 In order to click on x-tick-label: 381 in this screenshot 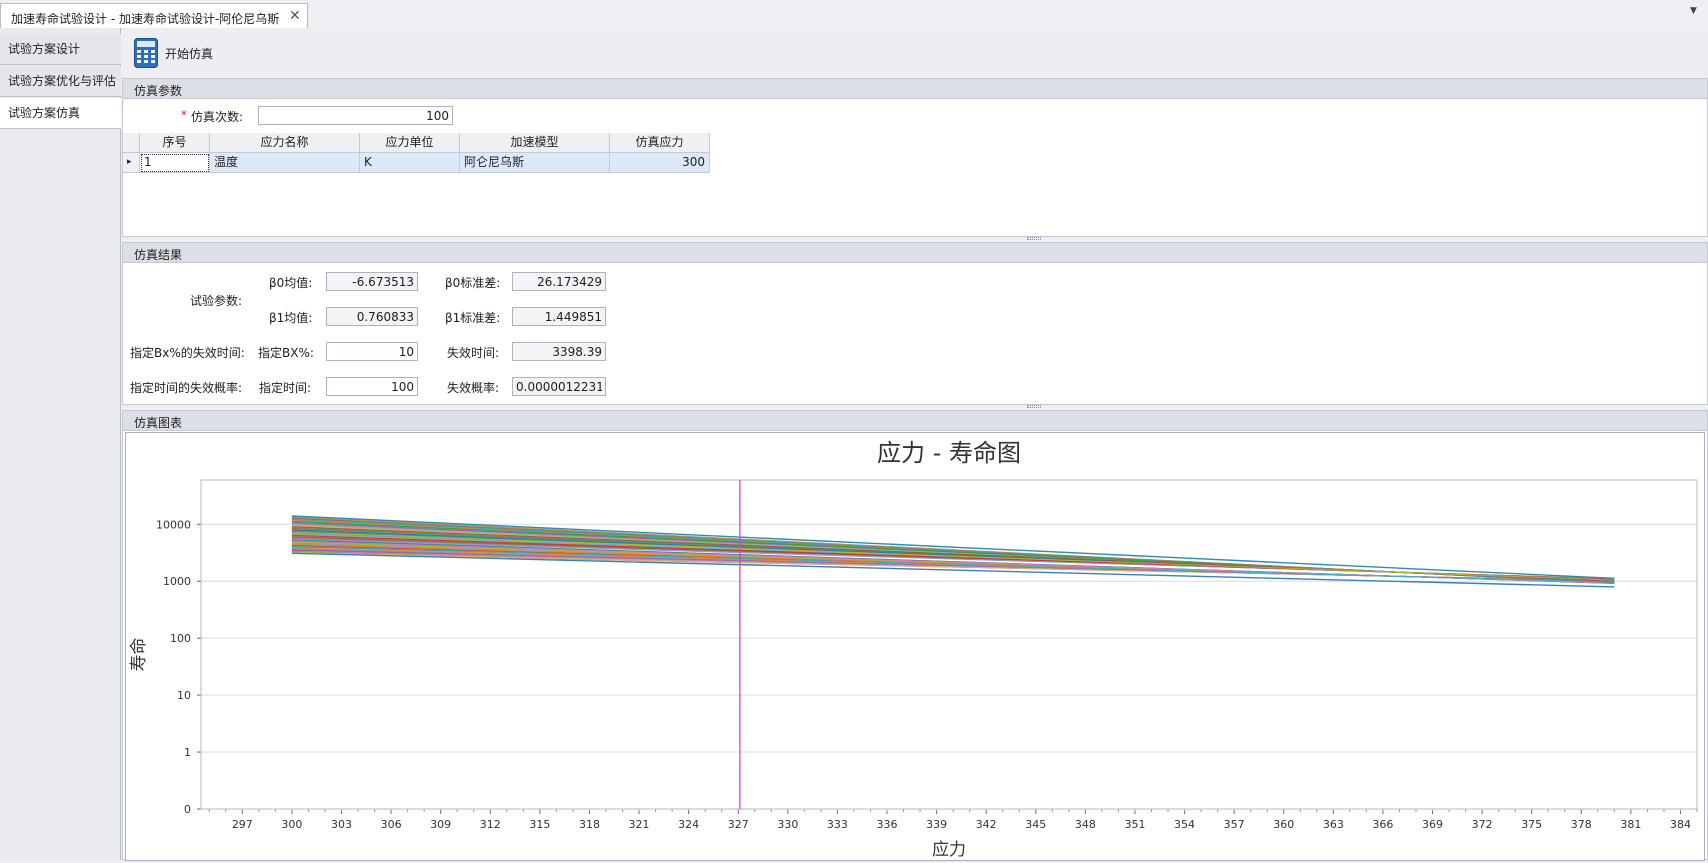, I will do `click(1630, 824)`.